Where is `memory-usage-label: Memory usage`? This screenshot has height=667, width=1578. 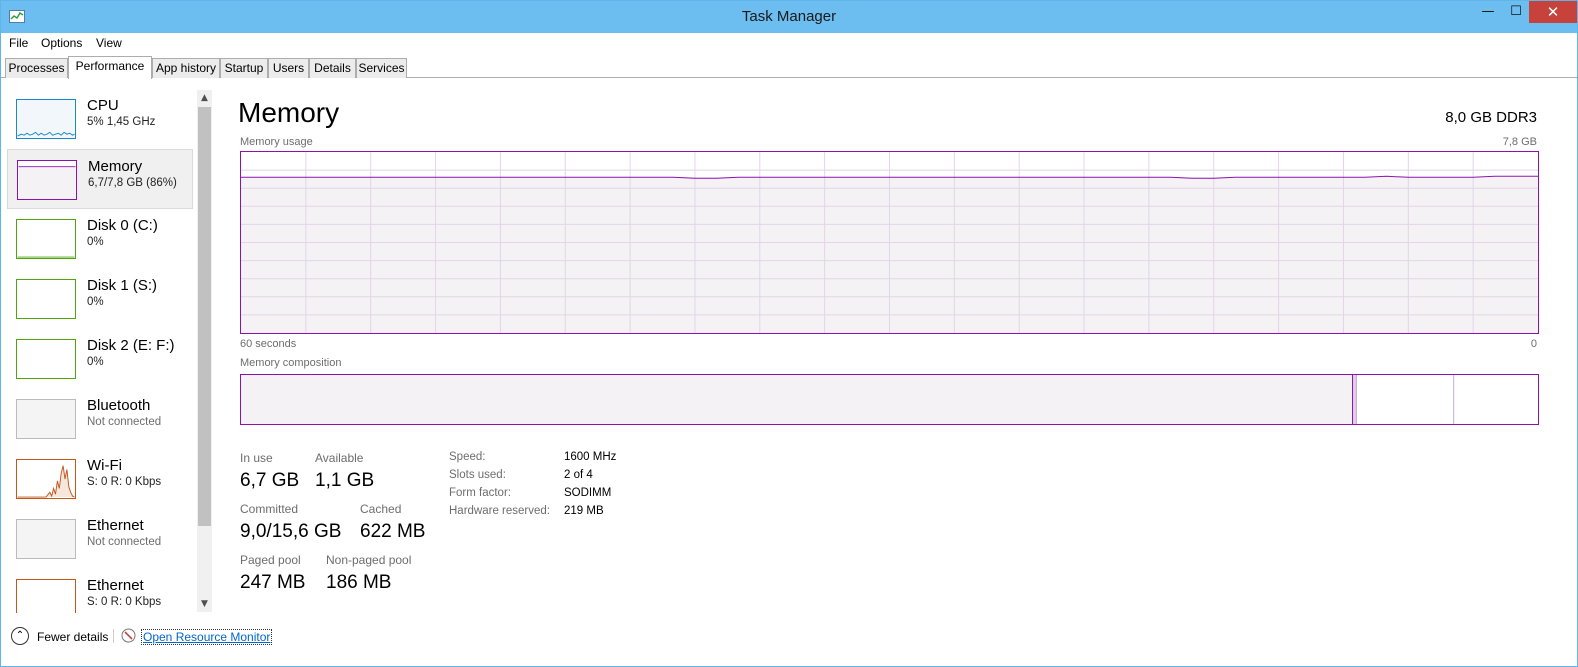 memory-usage-label: Memory usage is located at coordinates (276, 142).